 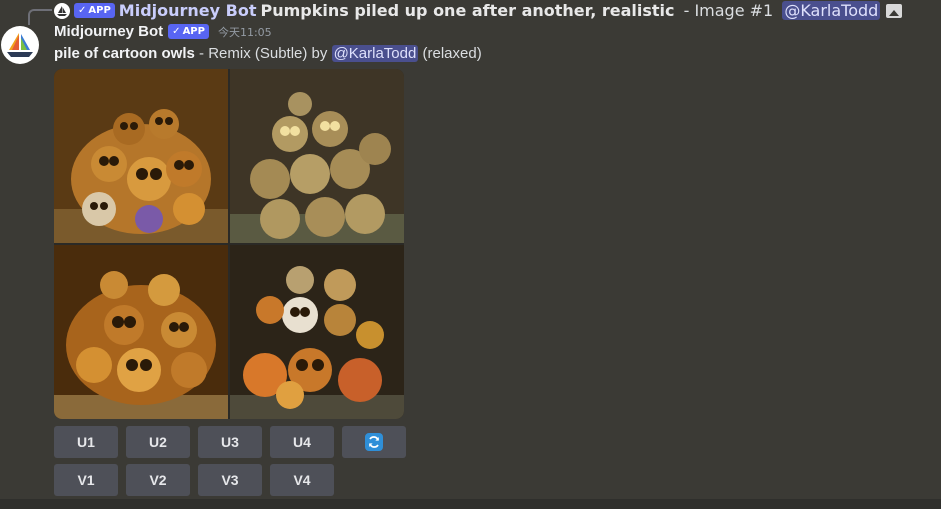 What do you see at coordinates (831, 10) in the screenshot?
I see `reply-mention: @KarlaTodd` at bounding box center [831, 10].